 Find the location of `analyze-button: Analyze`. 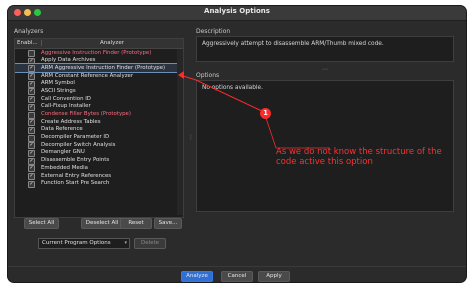

analyze-button: Analyze is located at coordinates (197, 276).